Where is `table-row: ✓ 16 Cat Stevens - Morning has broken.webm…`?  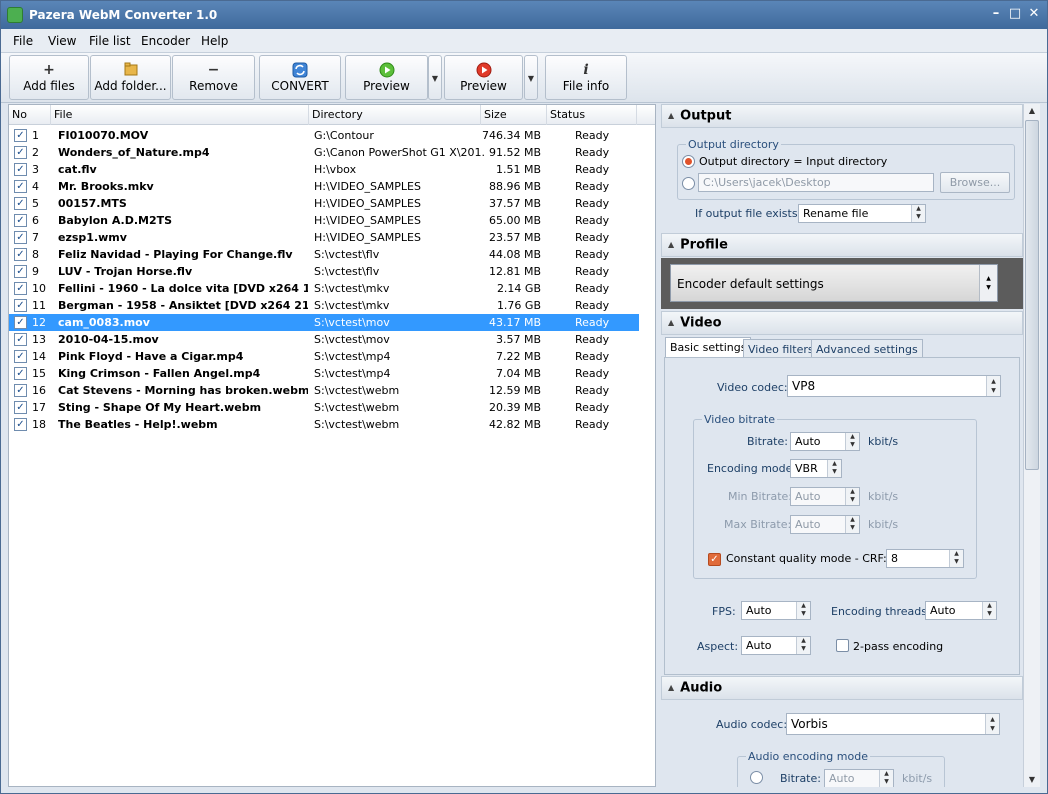
table-row: ✓ 16 Cat Stevens - Morning has broken.webm… is located at coordinates (324, 390).